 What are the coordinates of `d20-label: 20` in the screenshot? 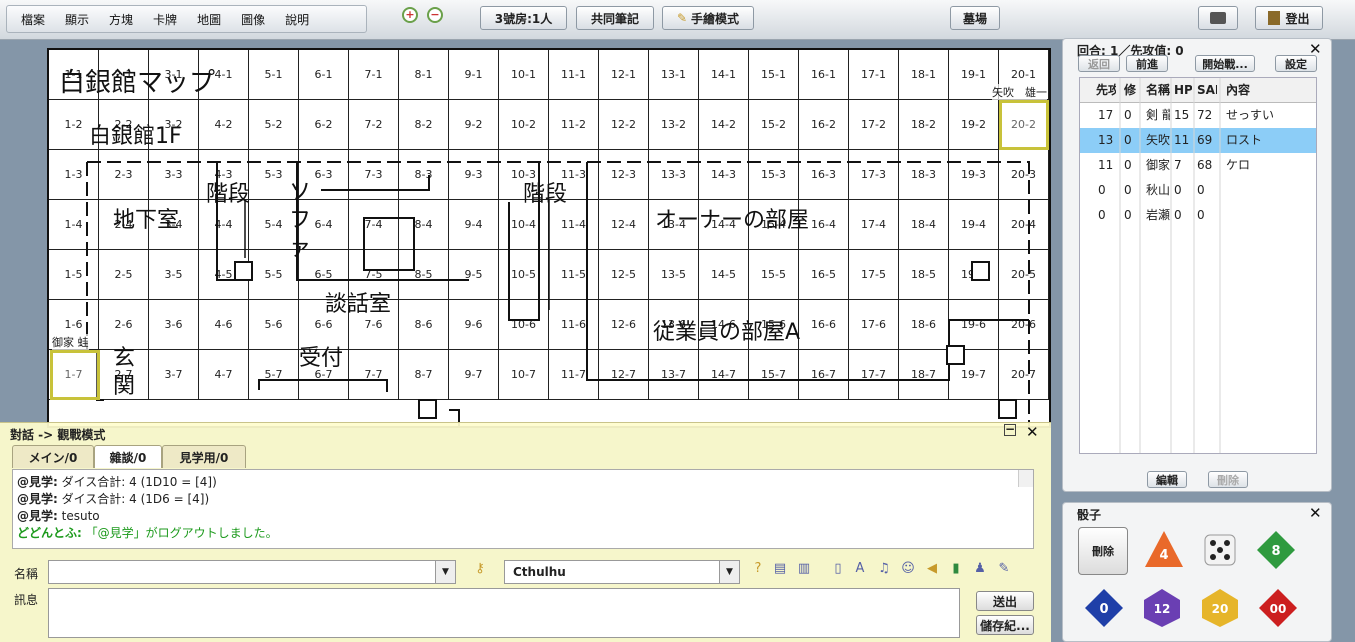 It's located at (1220, 609).